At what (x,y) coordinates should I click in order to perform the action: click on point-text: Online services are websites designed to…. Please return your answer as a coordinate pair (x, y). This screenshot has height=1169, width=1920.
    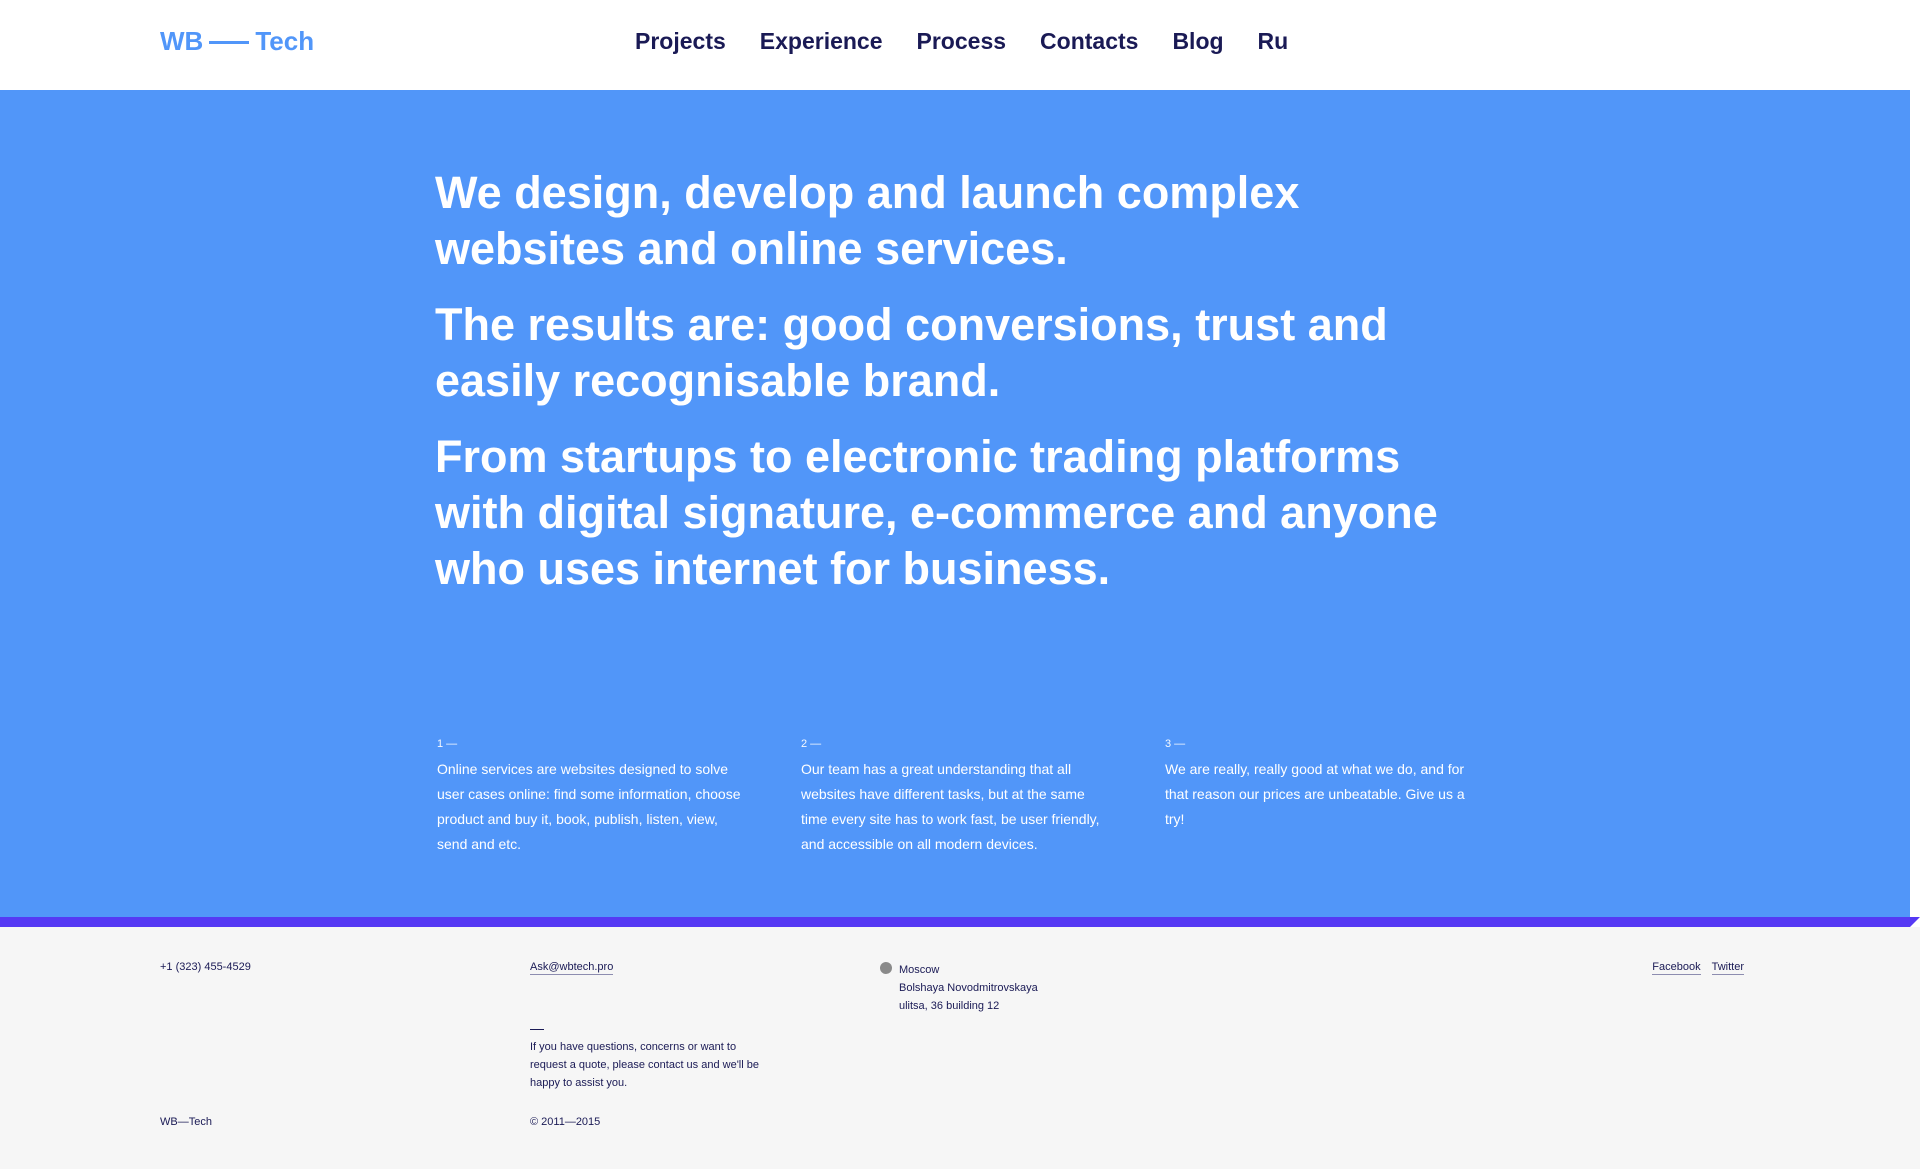
    Looking at the image, I should click on (589, 806).